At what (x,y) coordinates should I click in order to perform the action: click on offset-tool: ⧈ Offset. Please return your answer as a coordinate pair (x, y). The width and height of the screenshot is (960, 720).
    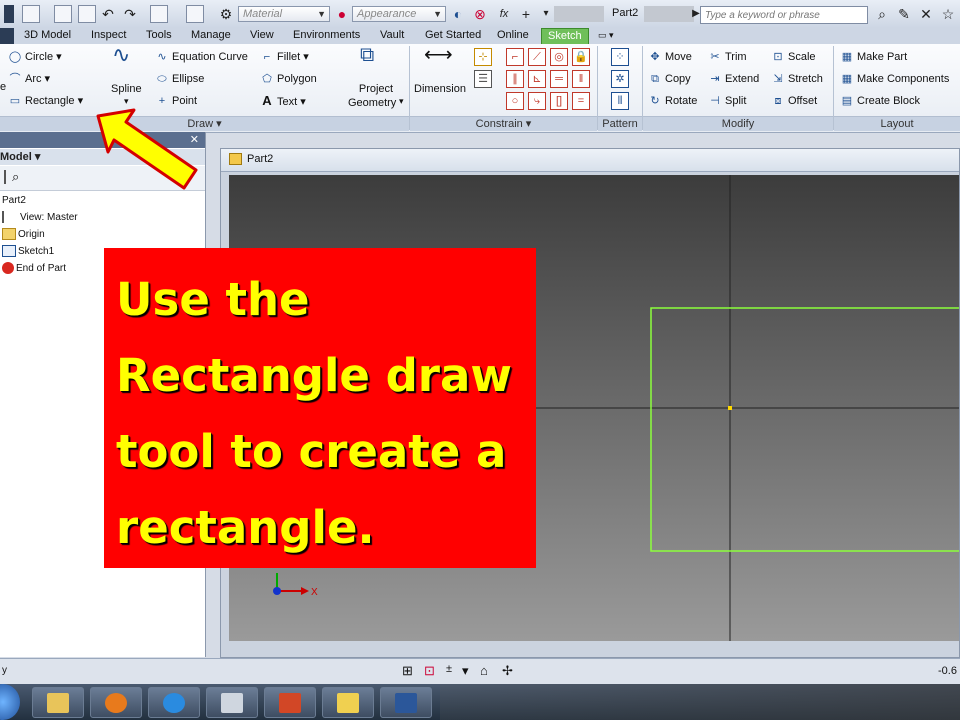
    Looking at the image, I should click on (794, 101).